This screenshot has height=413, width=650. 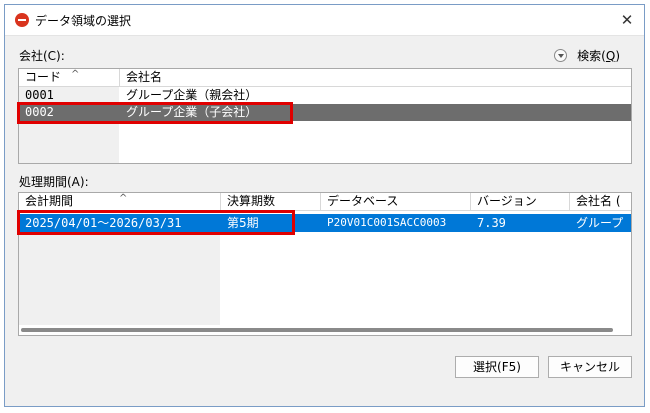 I want to click on column-header-company-name: 会社名, so click(x=375, y=78).